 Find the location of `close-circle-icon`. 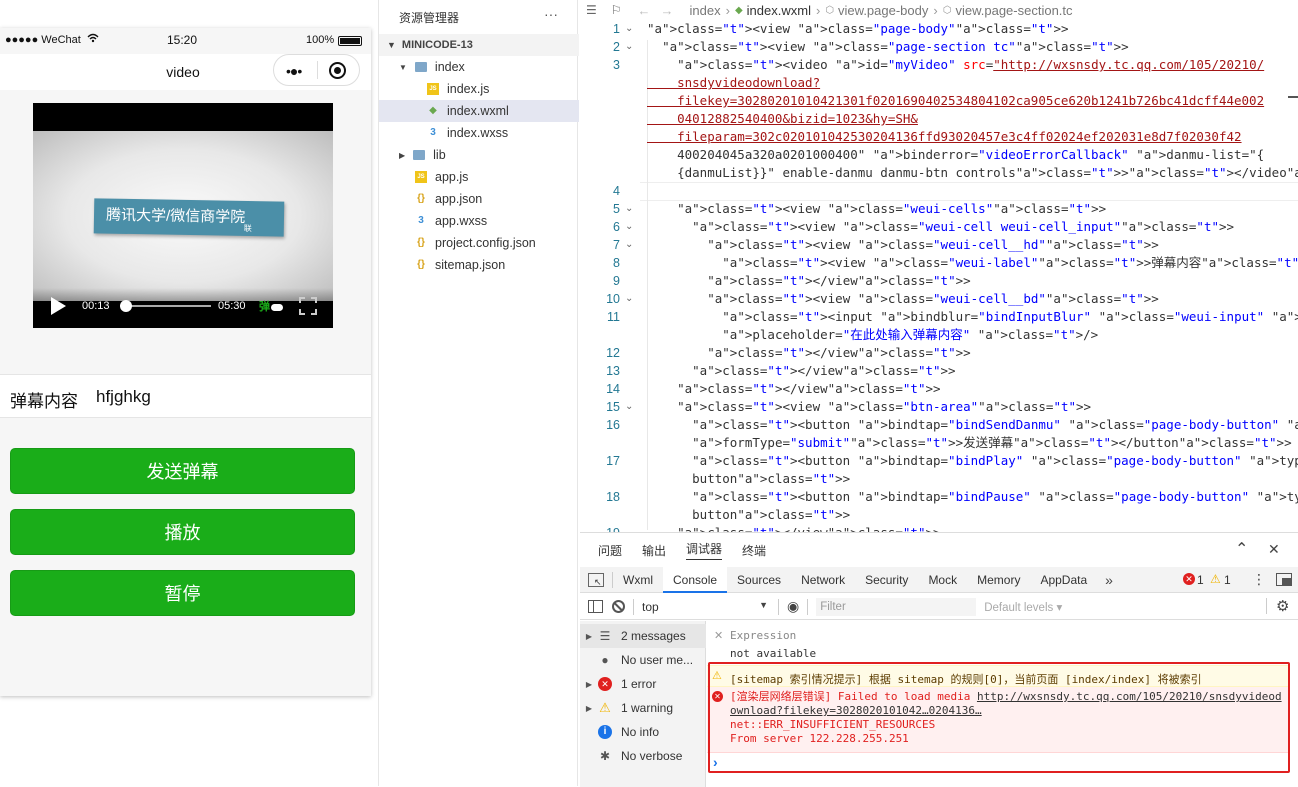

close-circle-icon is located at coordinates (337, 70).